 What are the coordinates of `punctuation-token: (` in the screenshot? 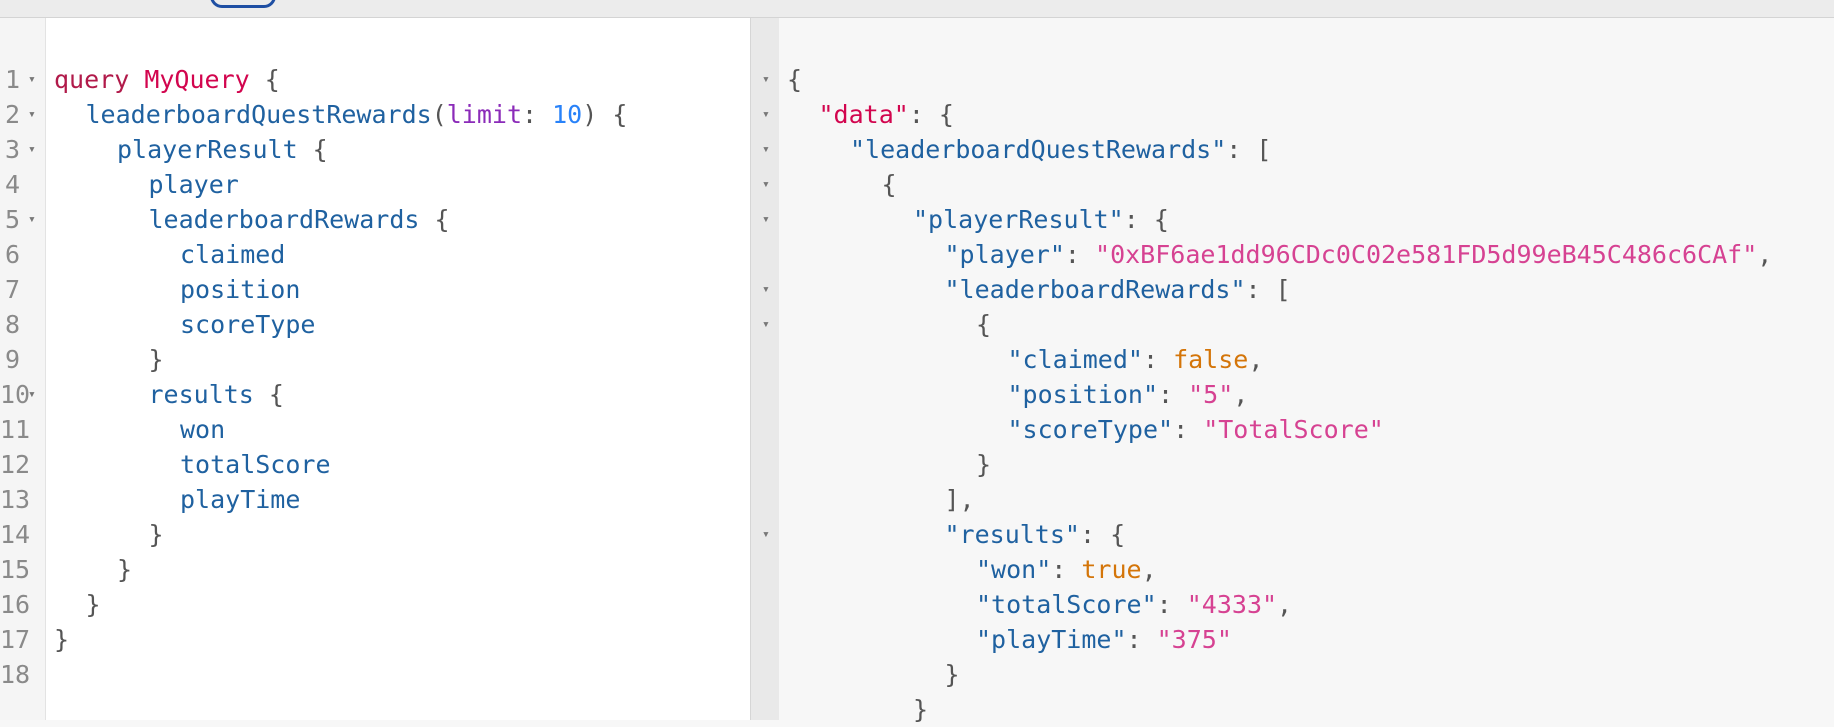 It's located at (439, 114).